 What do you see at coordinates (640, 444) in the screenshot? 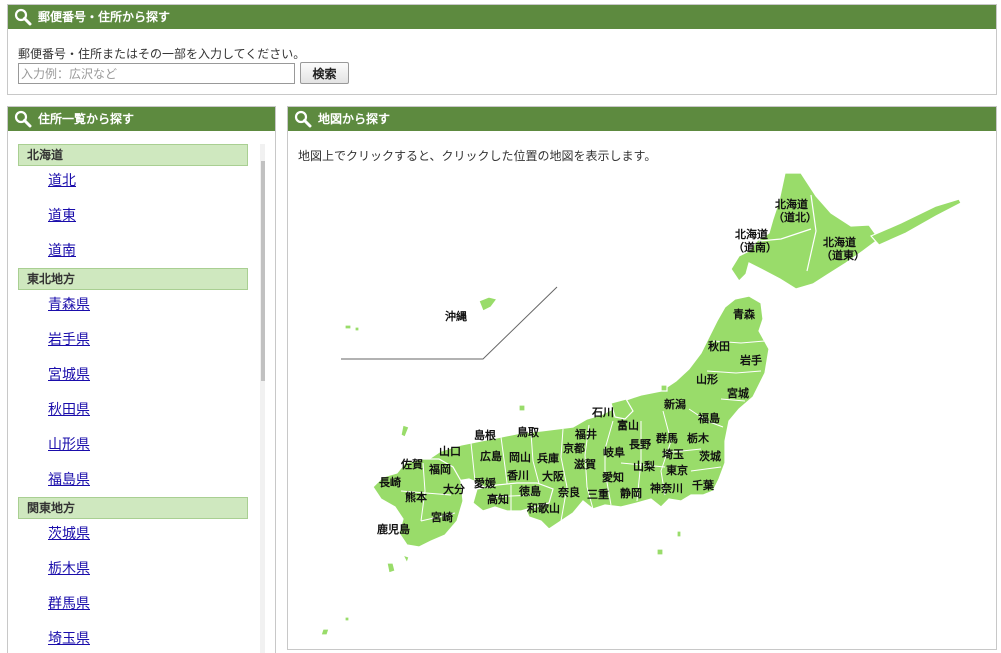
I see `label-nagano: 長野` at bounding box center [640, 444].